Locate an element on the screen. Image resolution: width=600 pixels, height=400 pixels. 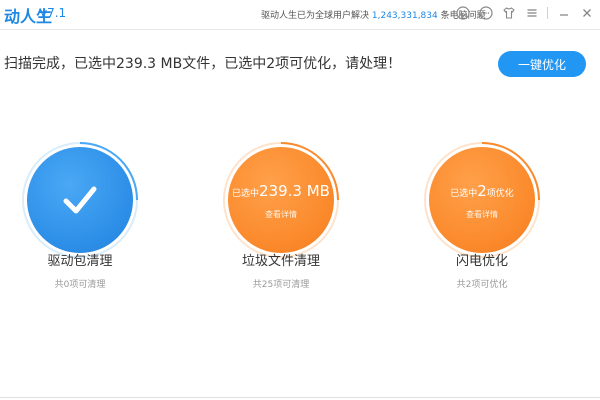
menu-icon is located at coordinates (531, 13).